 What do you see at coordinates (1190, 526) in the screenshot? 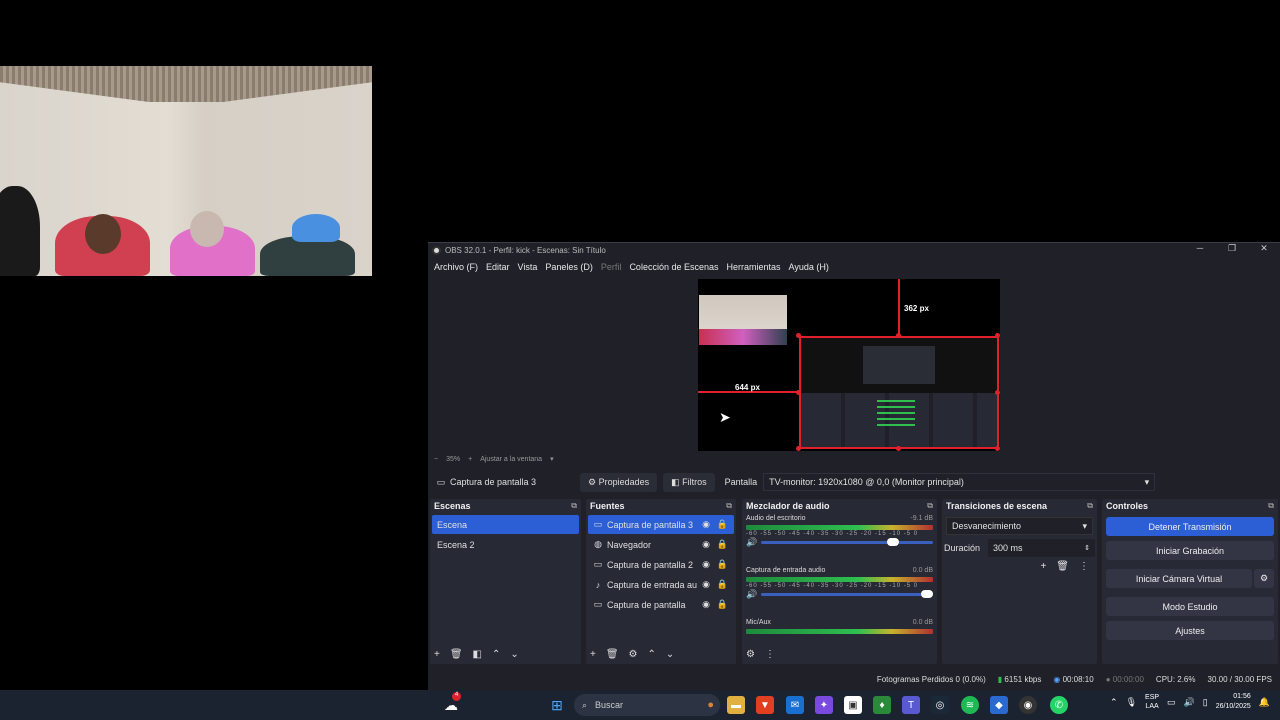
I see `stop-stream-button: Detener Transmisión` at bounding box center [1190, 526].